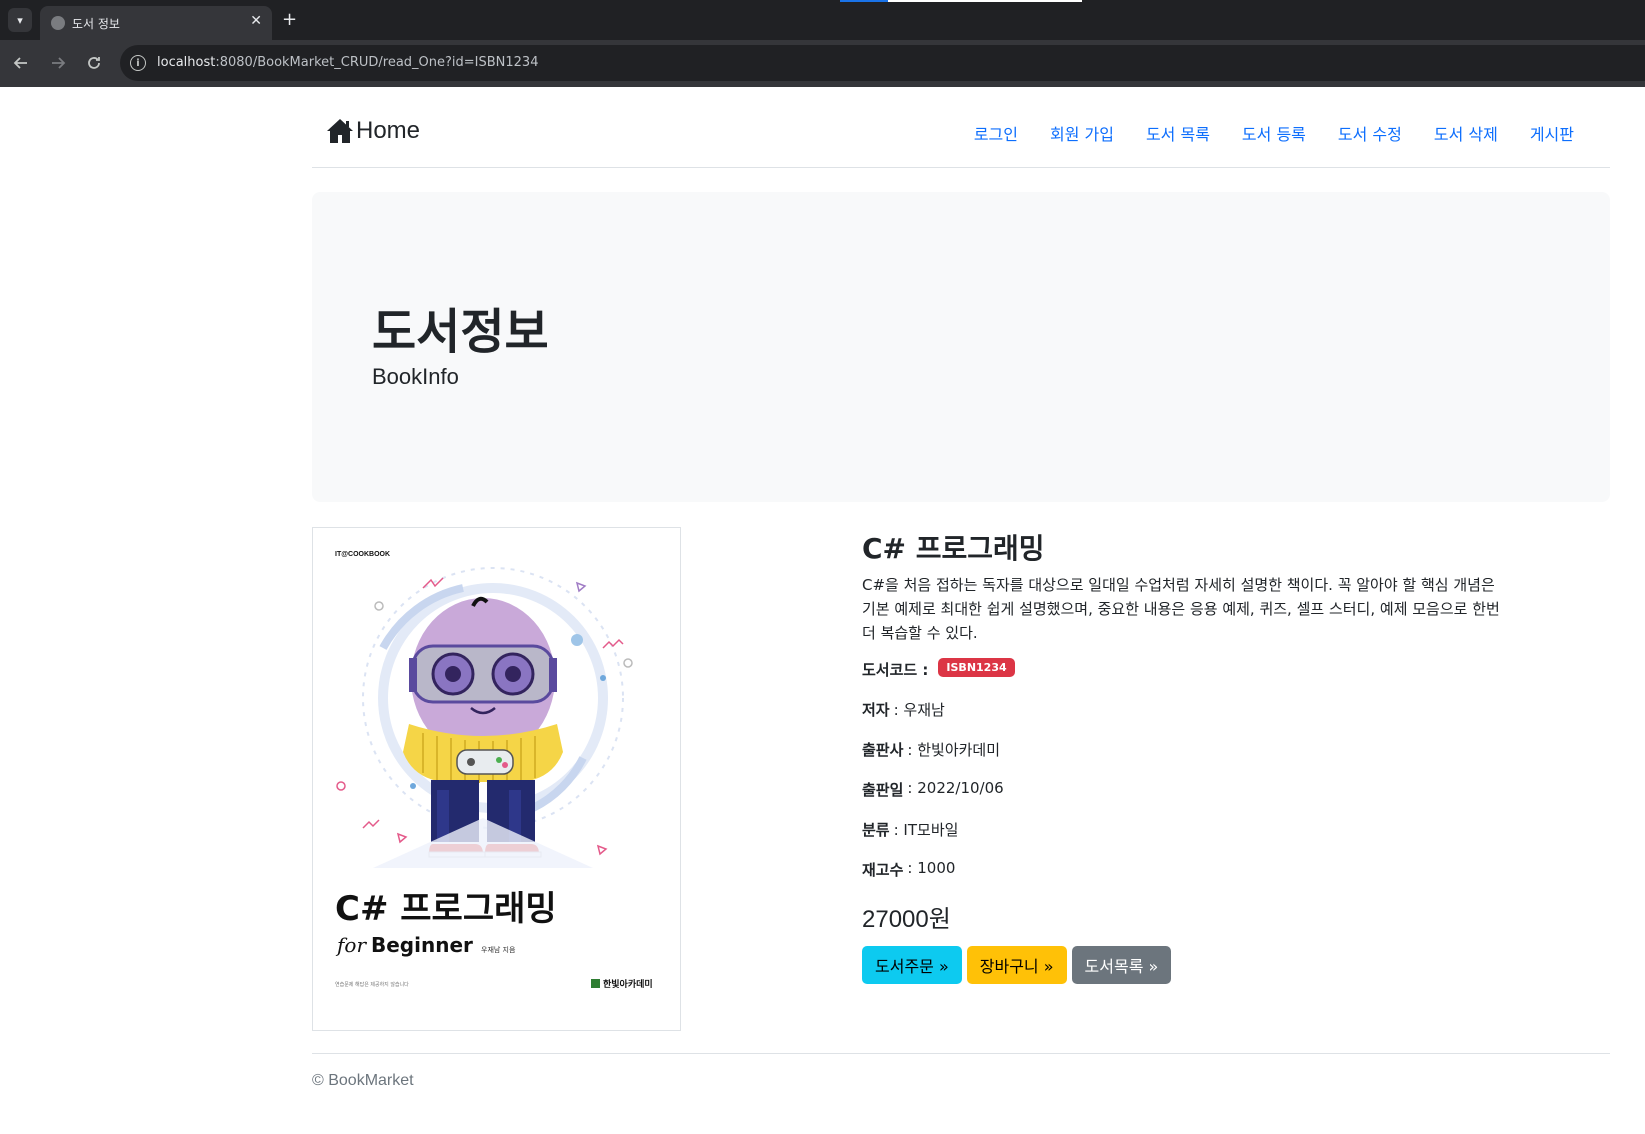  What do you see at coordinates (372, 984) in the screenshot?
I see `cover-tagline: 연습문제 해답은 제공하지 않습니다` at bounding box center [372, 984].